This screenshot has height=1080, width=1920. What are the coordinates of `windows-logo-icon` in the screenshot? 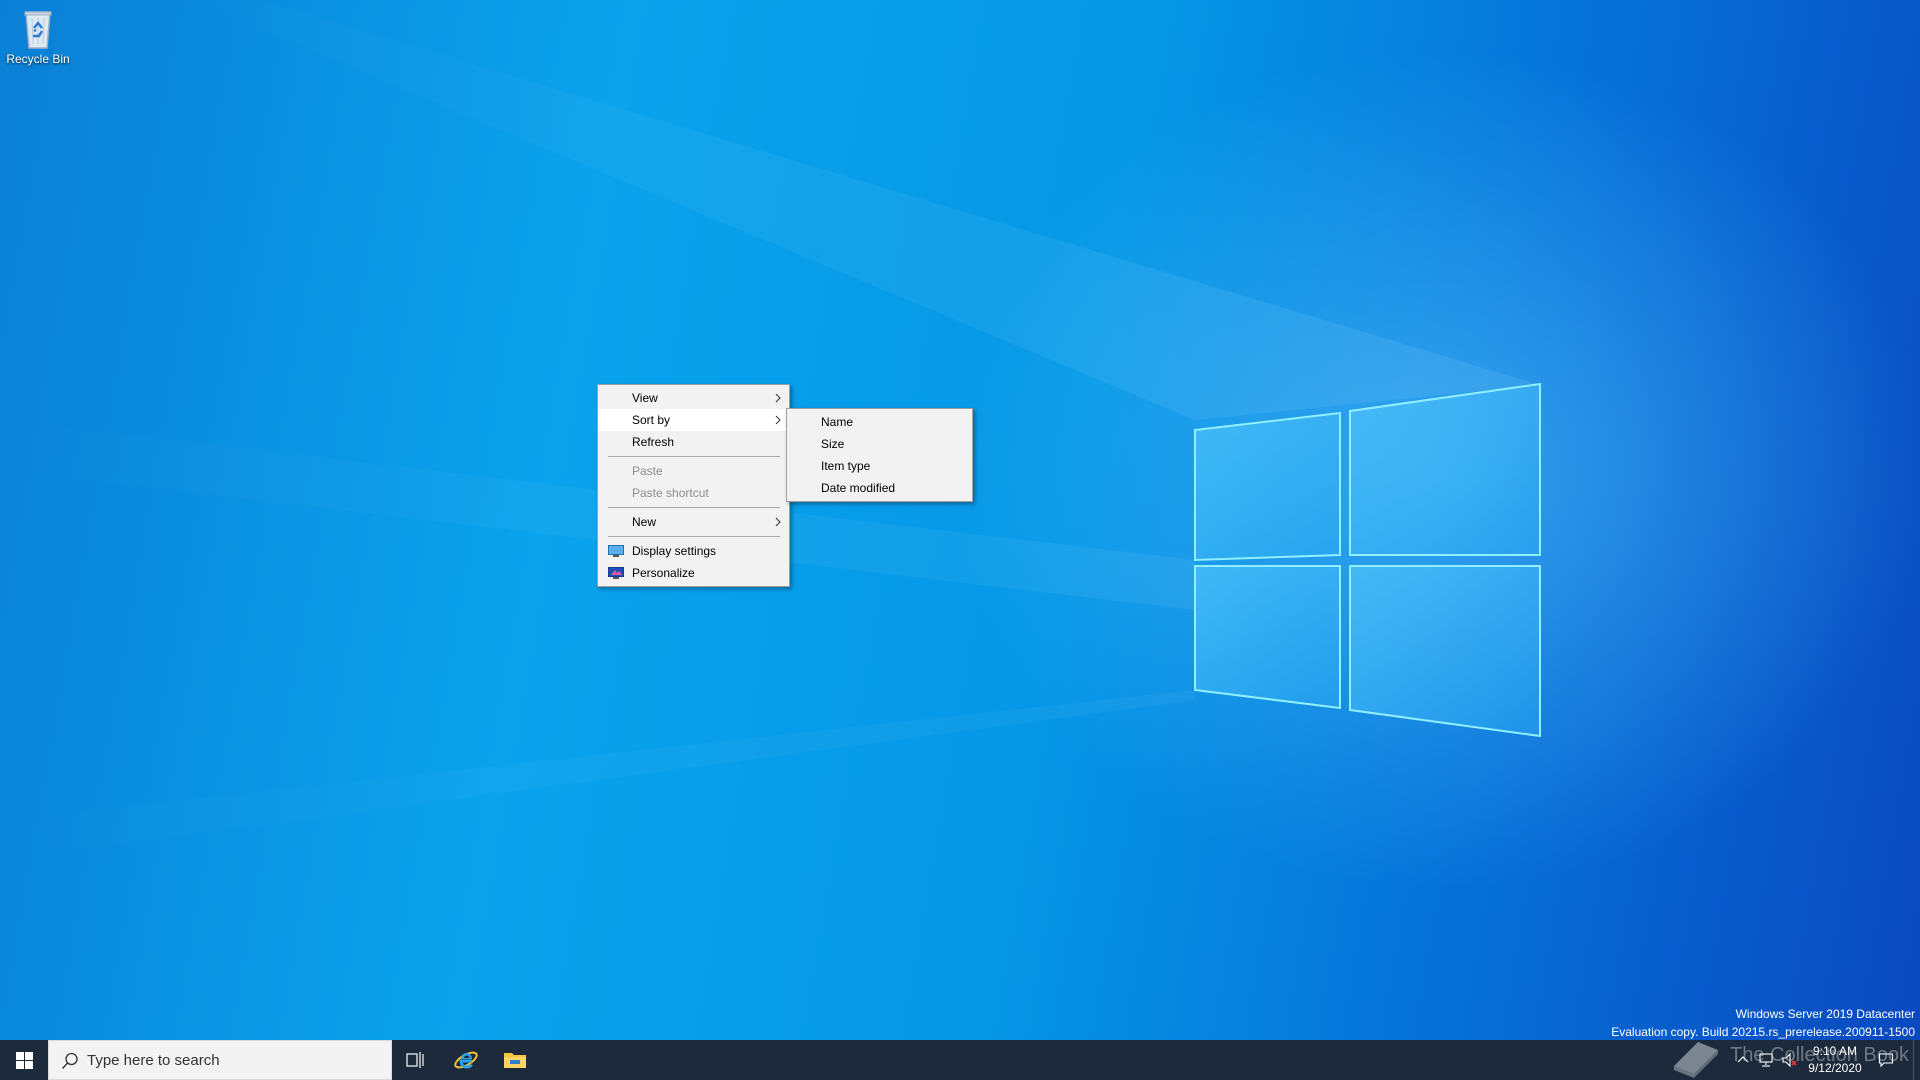 It's located at (24, 1060).